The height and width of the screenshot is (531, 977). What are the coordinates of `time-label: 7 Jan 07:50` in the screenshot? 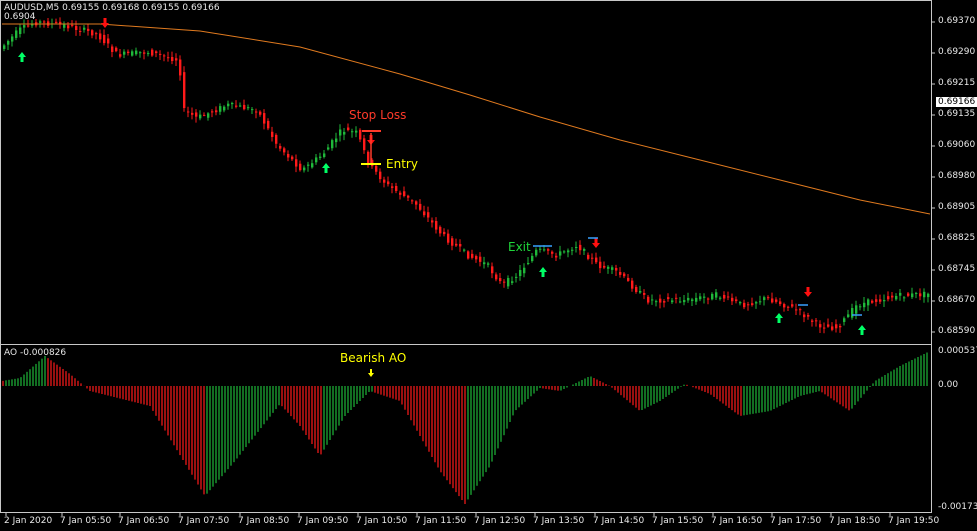 It's located at (204, 521).